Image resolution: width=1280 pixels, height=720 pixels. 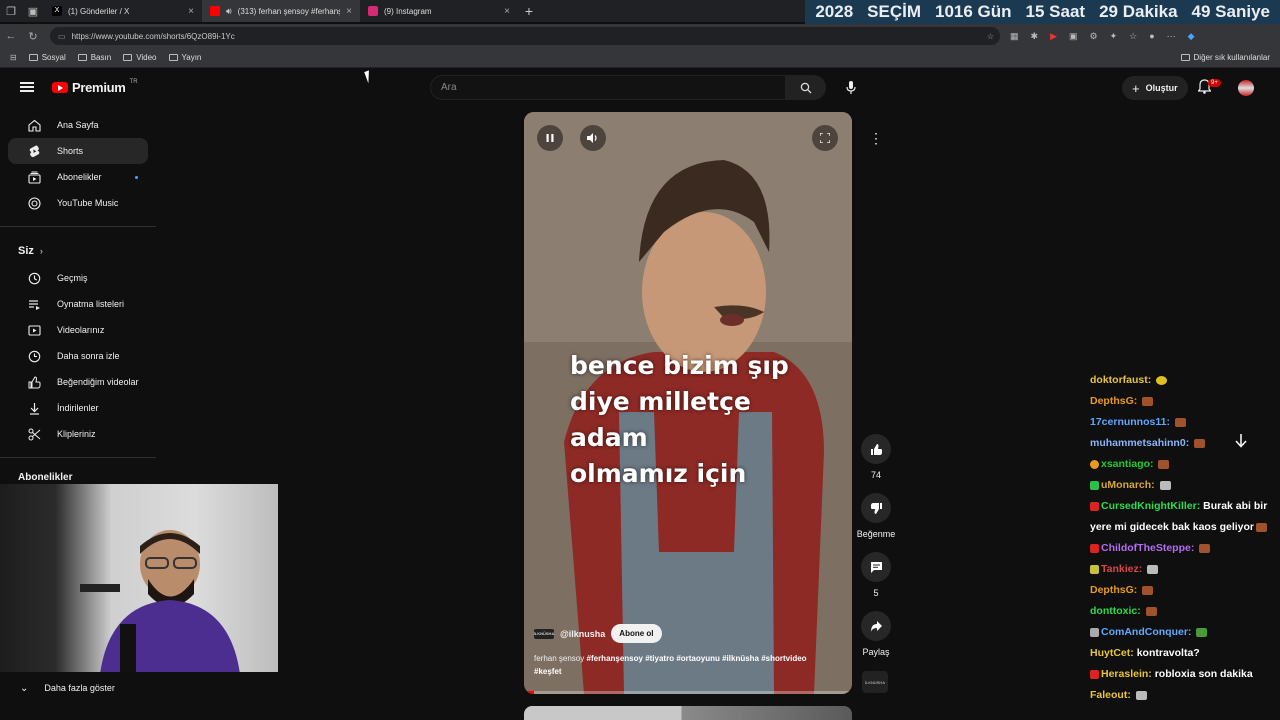 What do you see at coordinates (582, 634) in the screenshot?
I see `channel-handle: @ilknusha` at bounding box center [582, 634].